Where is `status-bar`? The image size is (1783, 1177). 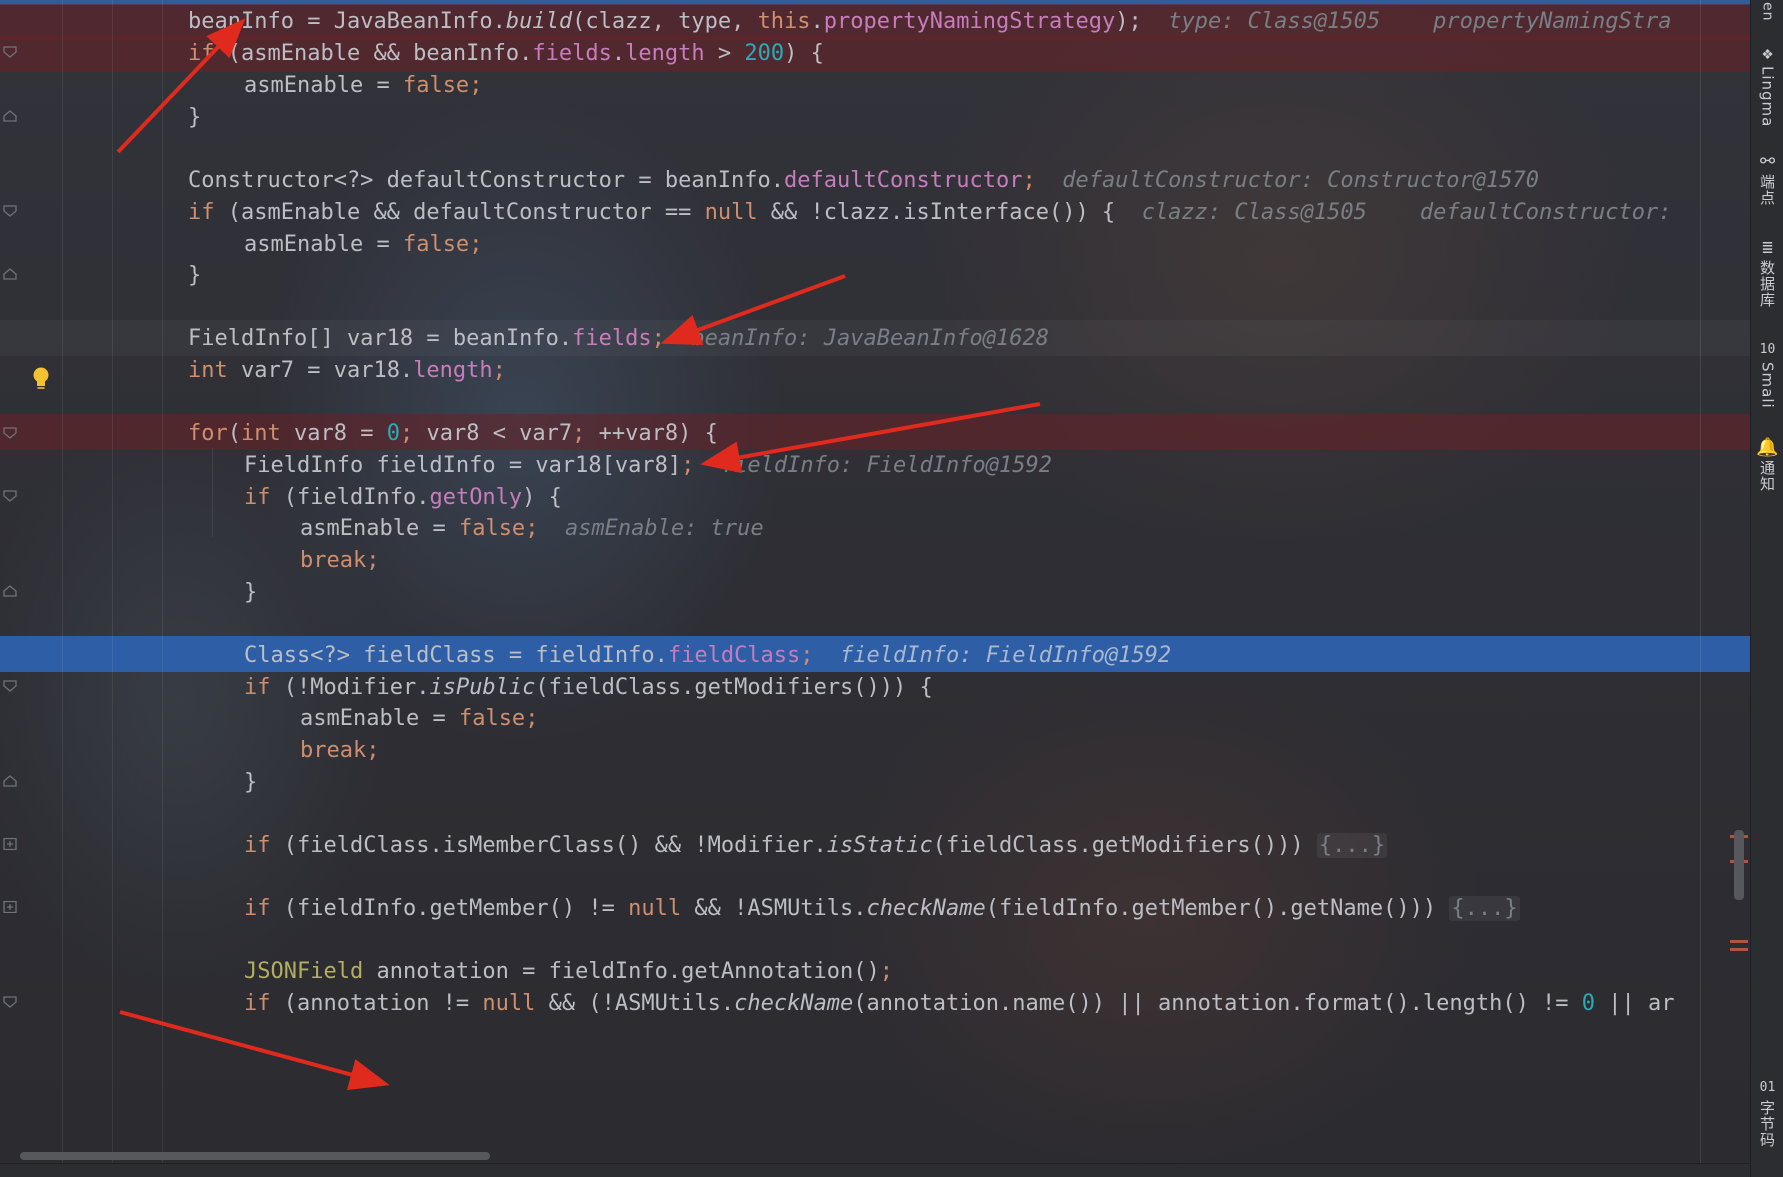 status-bar is located at coordinates (875, 1170).